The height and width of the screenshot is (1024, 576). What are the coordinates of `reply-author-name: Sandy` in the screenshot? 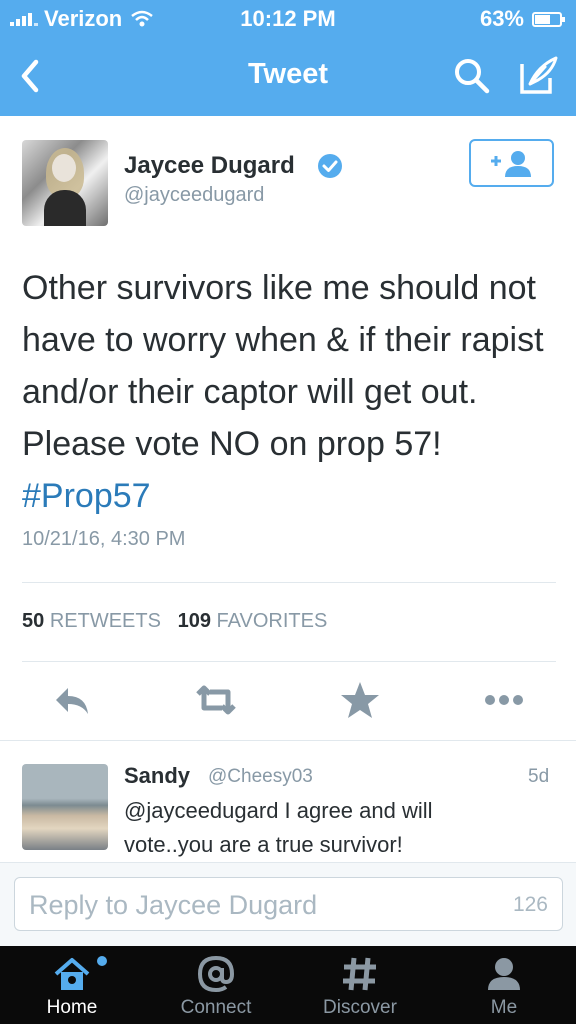 It's located at (157, 776).